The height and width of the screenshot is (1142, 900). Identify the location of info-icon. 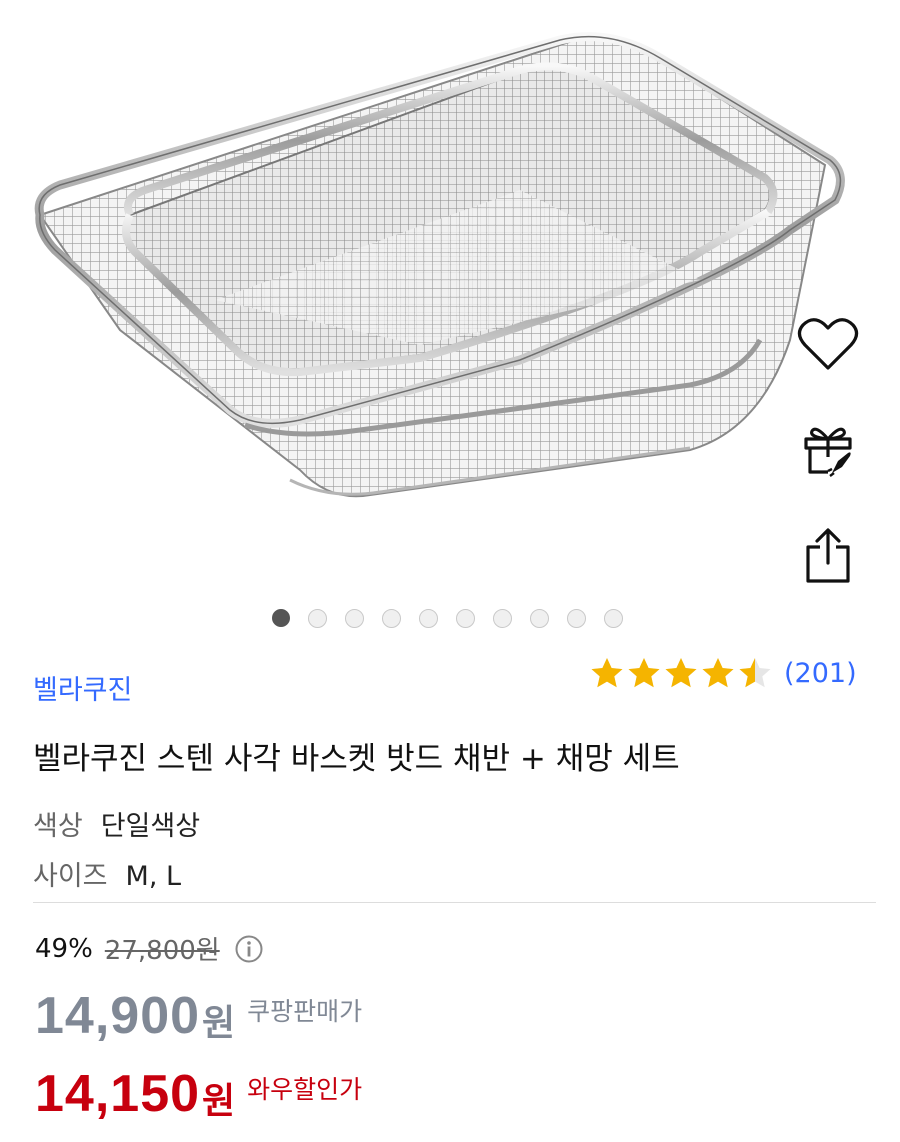
(249, 949).